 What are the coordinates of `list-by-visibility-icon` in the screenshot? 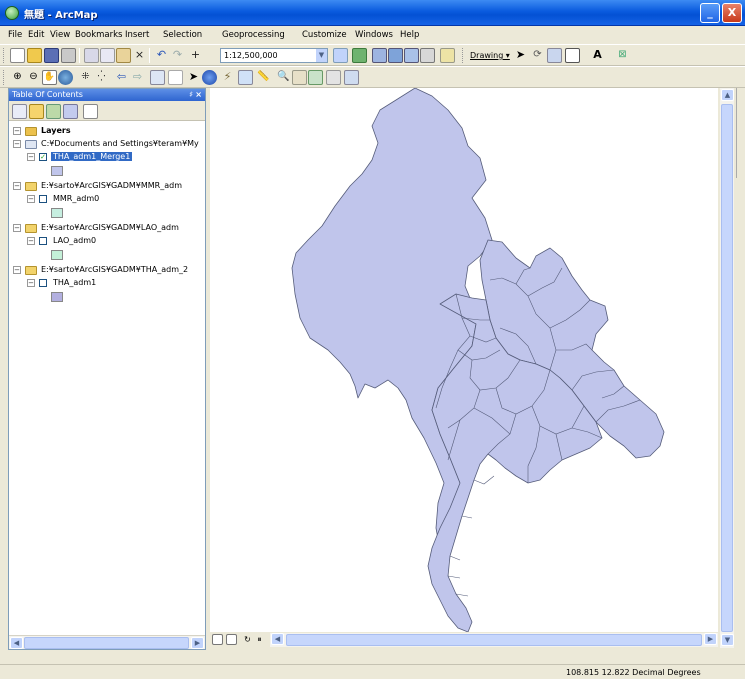 It's located at (53, 111).